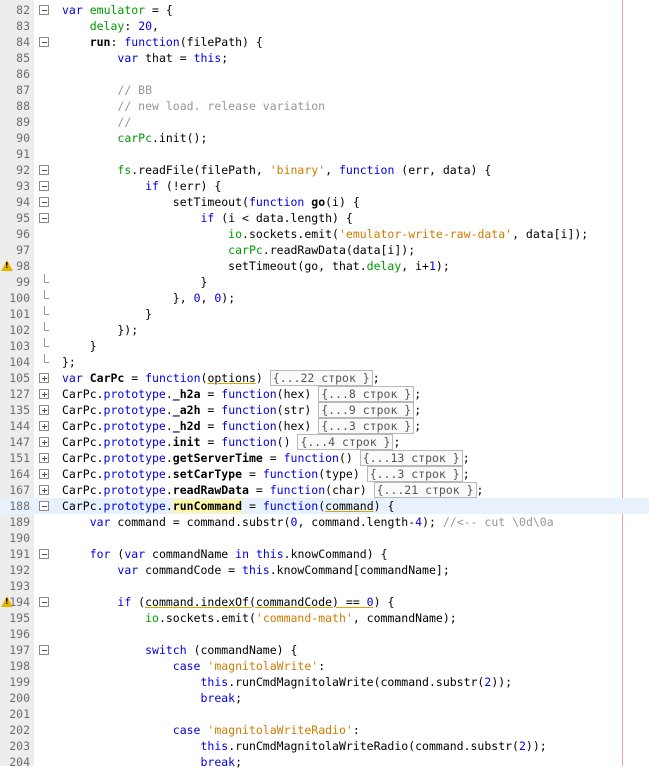 The image size is (649, 770). Describe the element at coordinates (141, 186) in the screenshot. I see `code-text: if (!err) {` at that location.